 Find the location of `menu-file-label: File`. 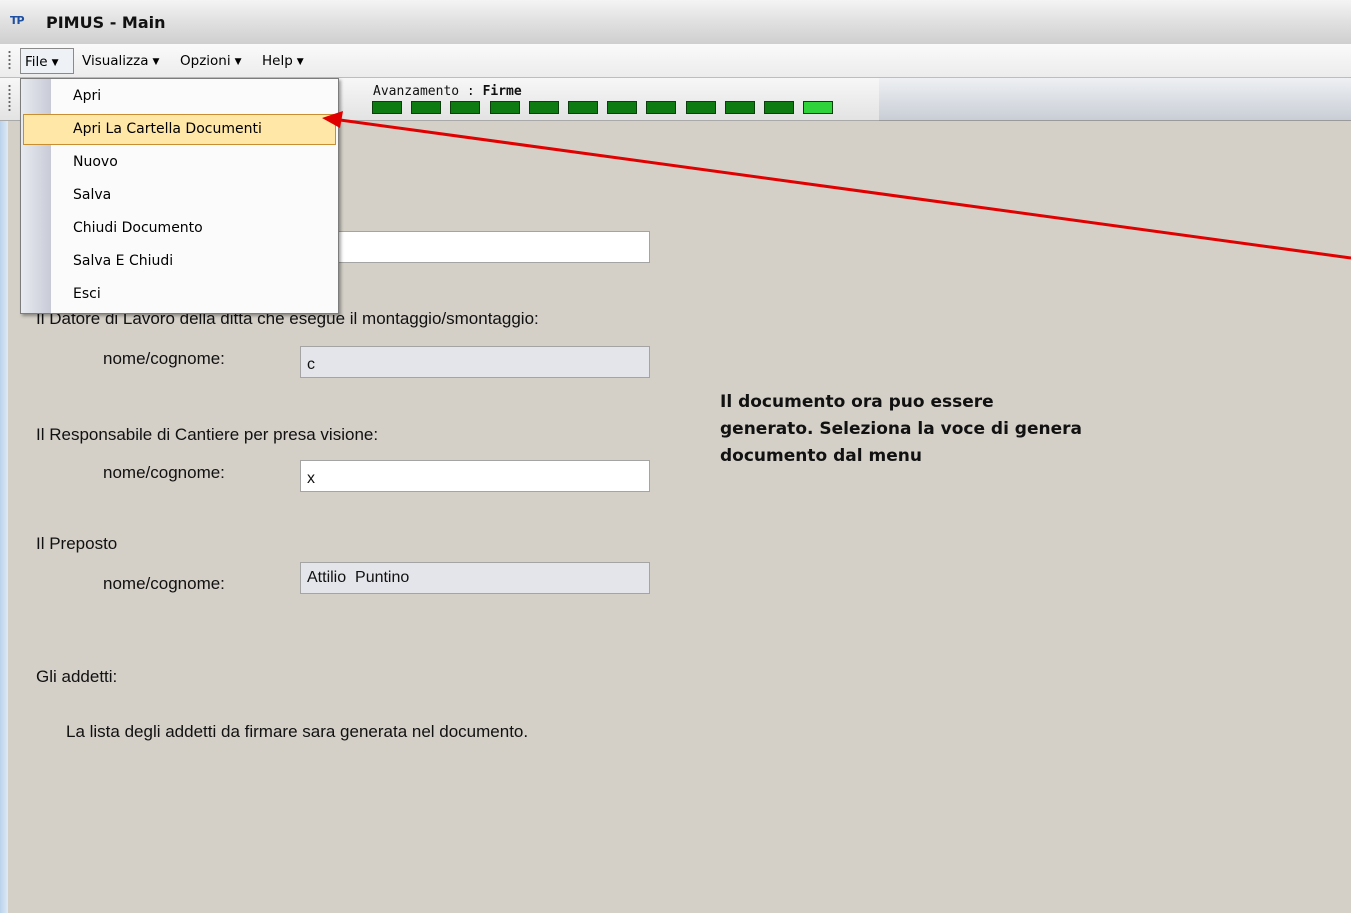

menu-file-label: File is located at coordinates (36, 62).